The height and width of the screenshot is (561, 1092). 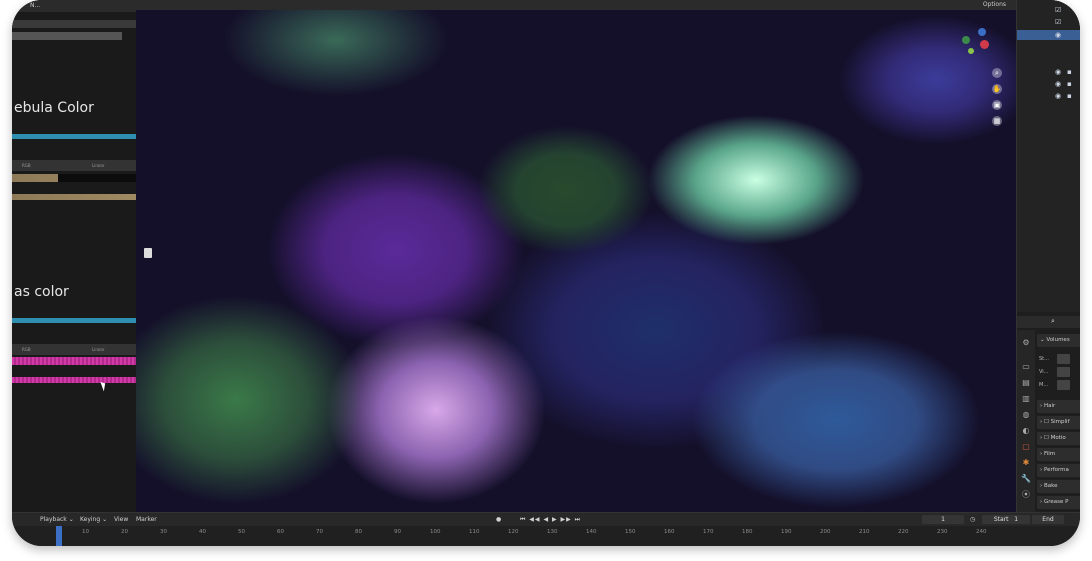 I want to click on tool-tab-icon: ⚙, so click(x=1026, y=343).